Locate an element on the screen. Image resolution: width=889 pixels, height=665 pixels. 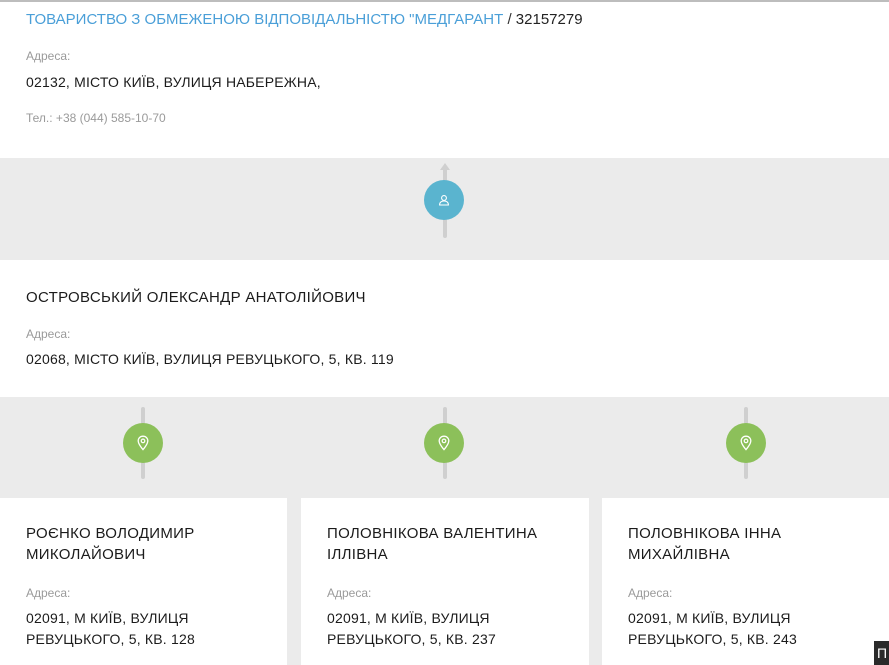
director-name: ОСТРОВСЬКИЙ ОЛЕКСАНДР АНАТОЛІЙОВИЧ is located at coordinates (196, 297).